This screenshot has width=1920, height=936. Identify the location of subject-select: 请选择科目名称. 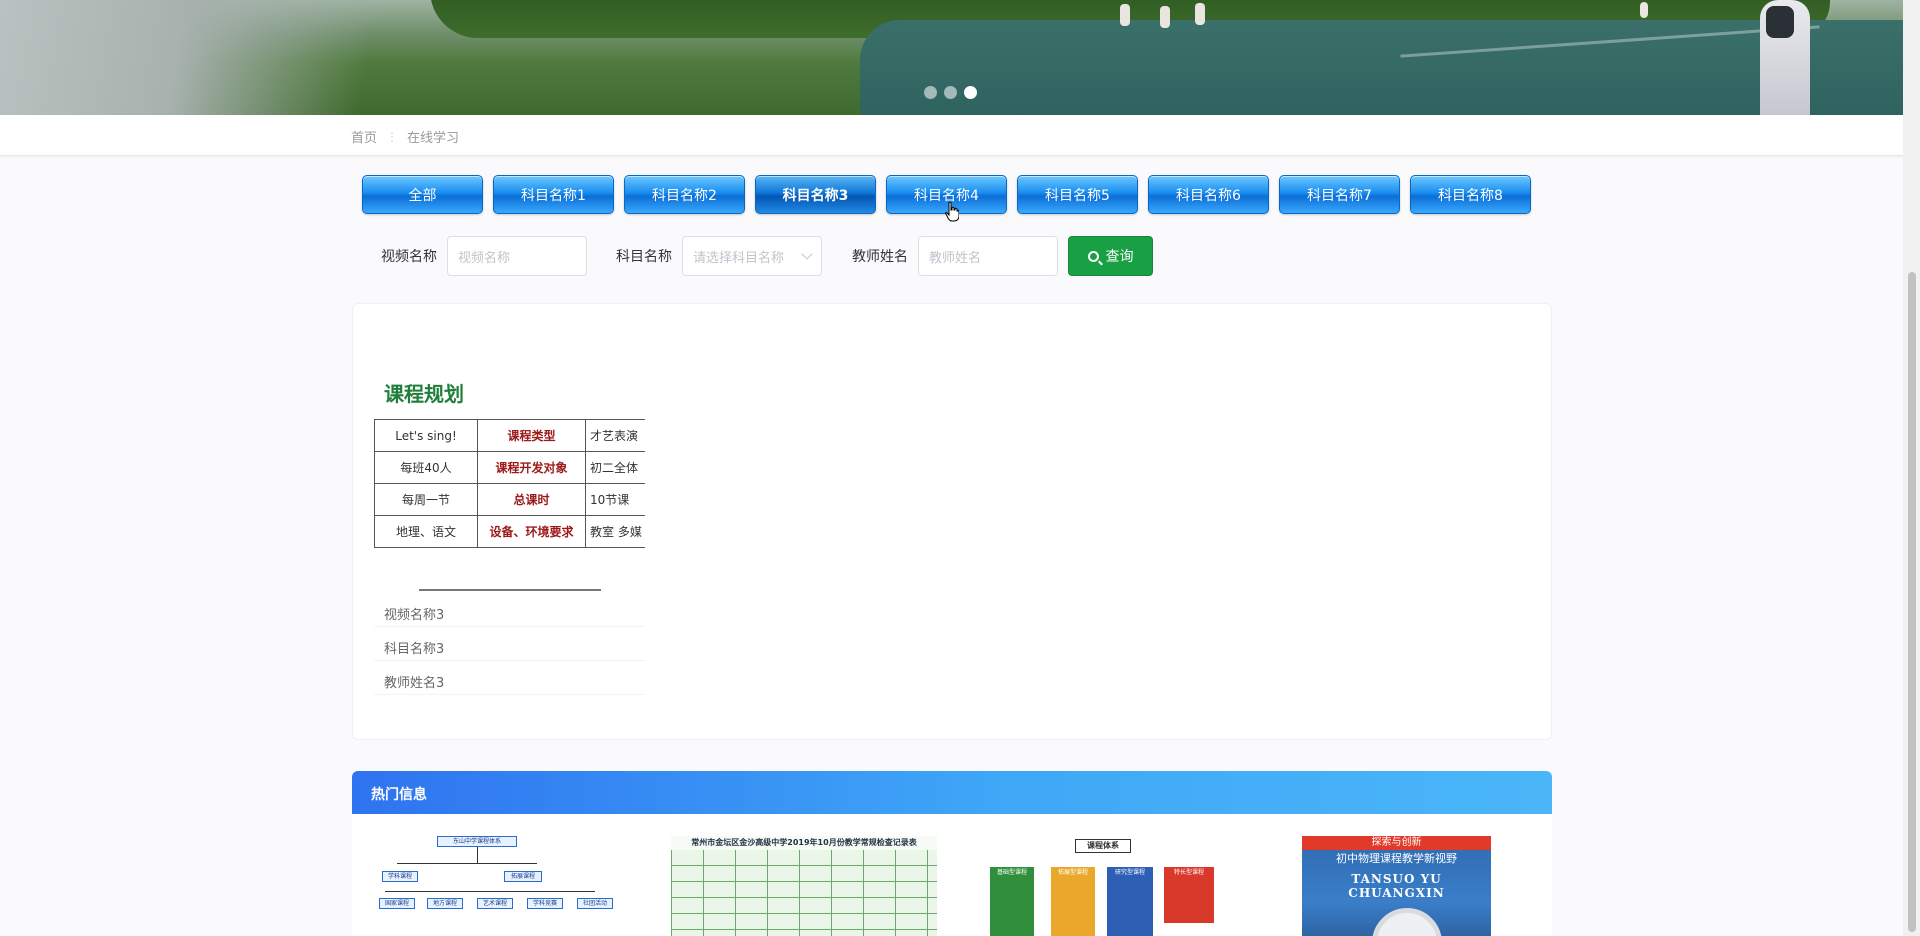
(752, 256).